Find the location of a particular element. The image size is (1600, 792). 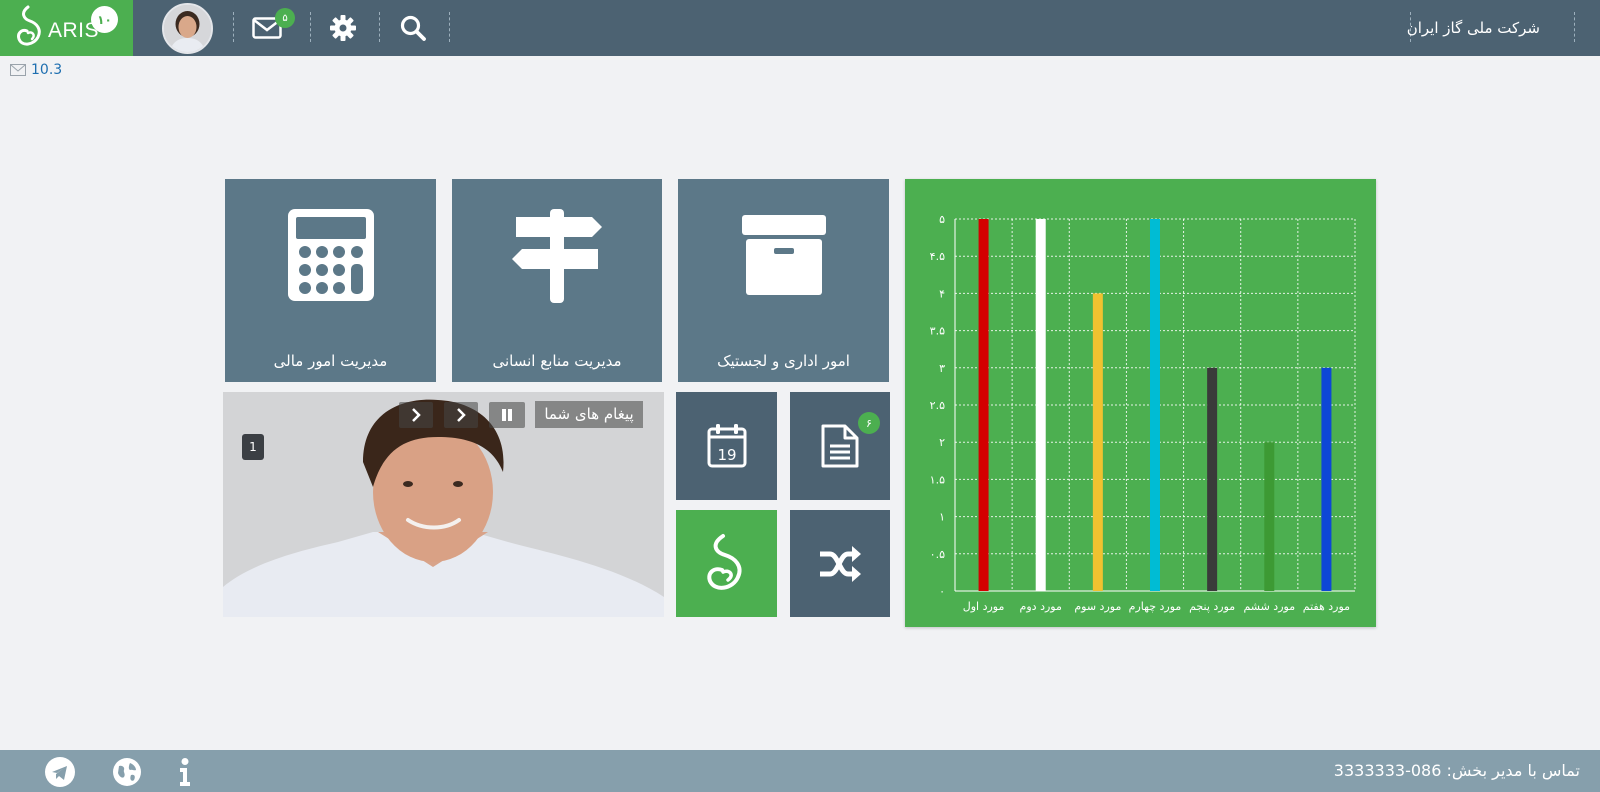

calendar-icon: 19 is located at coordinates (726, 446).